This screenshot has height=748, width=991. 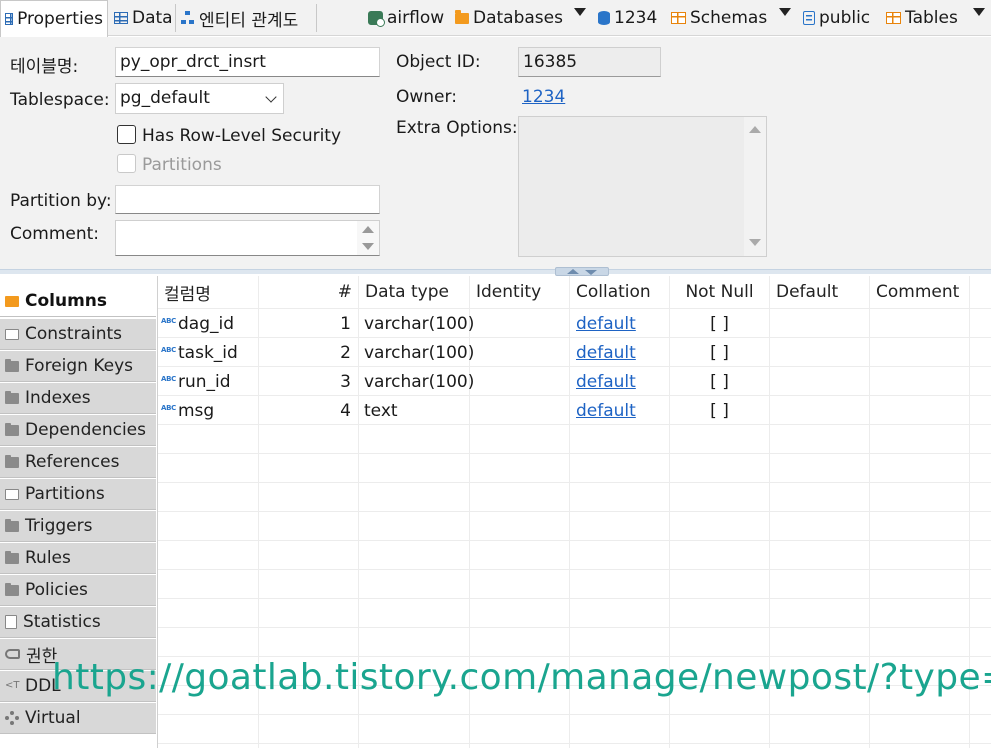 What do you see at coordinates (78, 590) in the screenshot?
I see `nav-item-policies: Policies` at bounding box center [78, 590].